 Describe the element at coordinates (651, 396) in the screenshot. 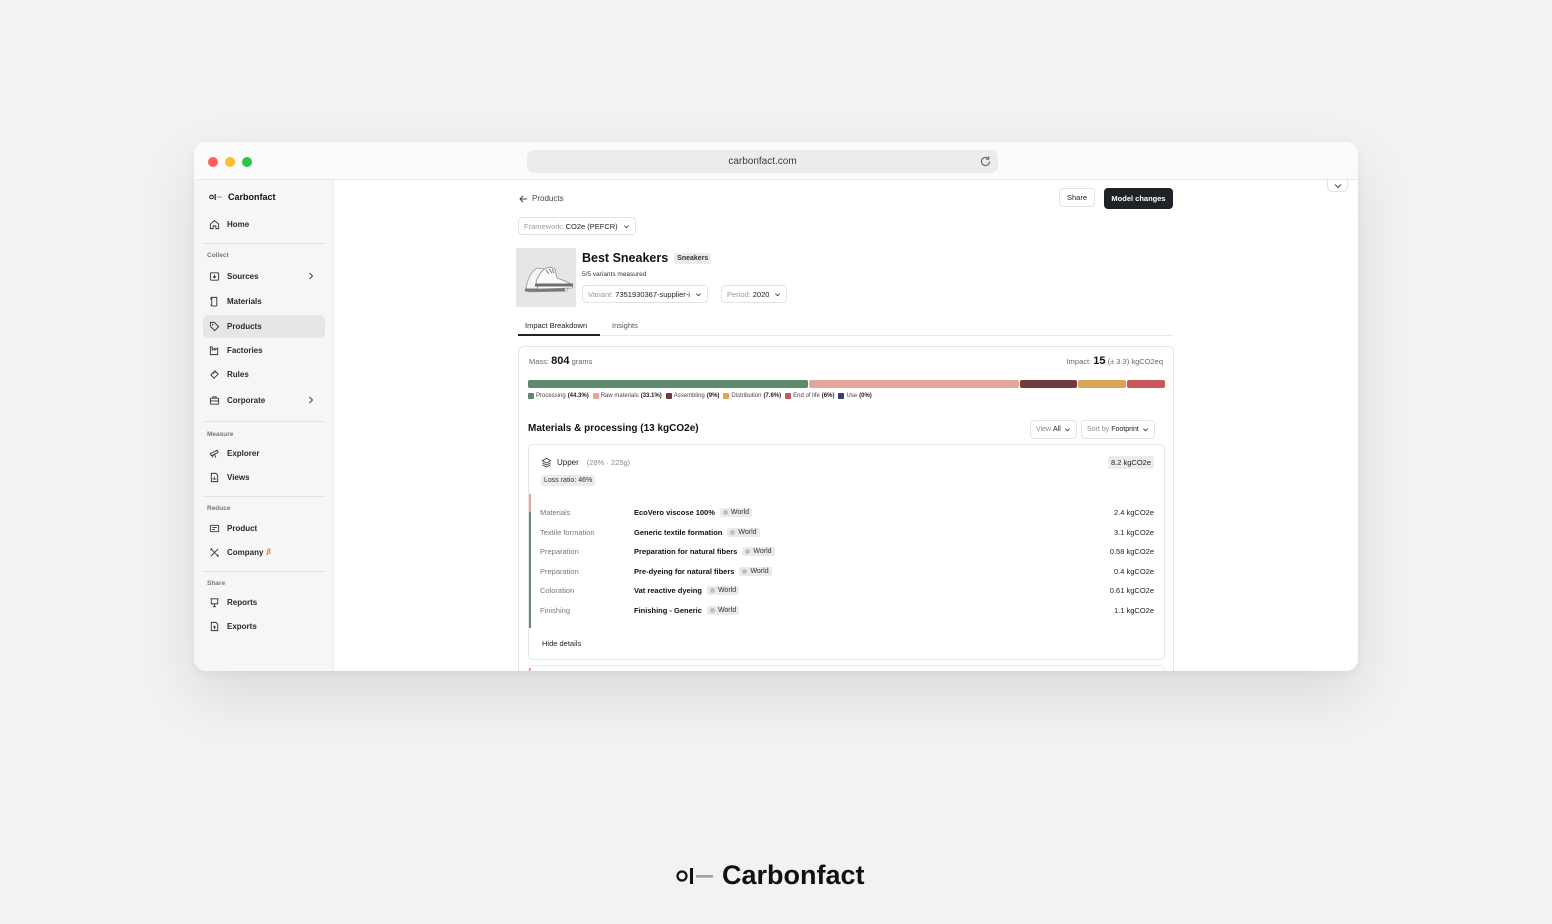

I see `legend-percent: (33.1%)` at that location.